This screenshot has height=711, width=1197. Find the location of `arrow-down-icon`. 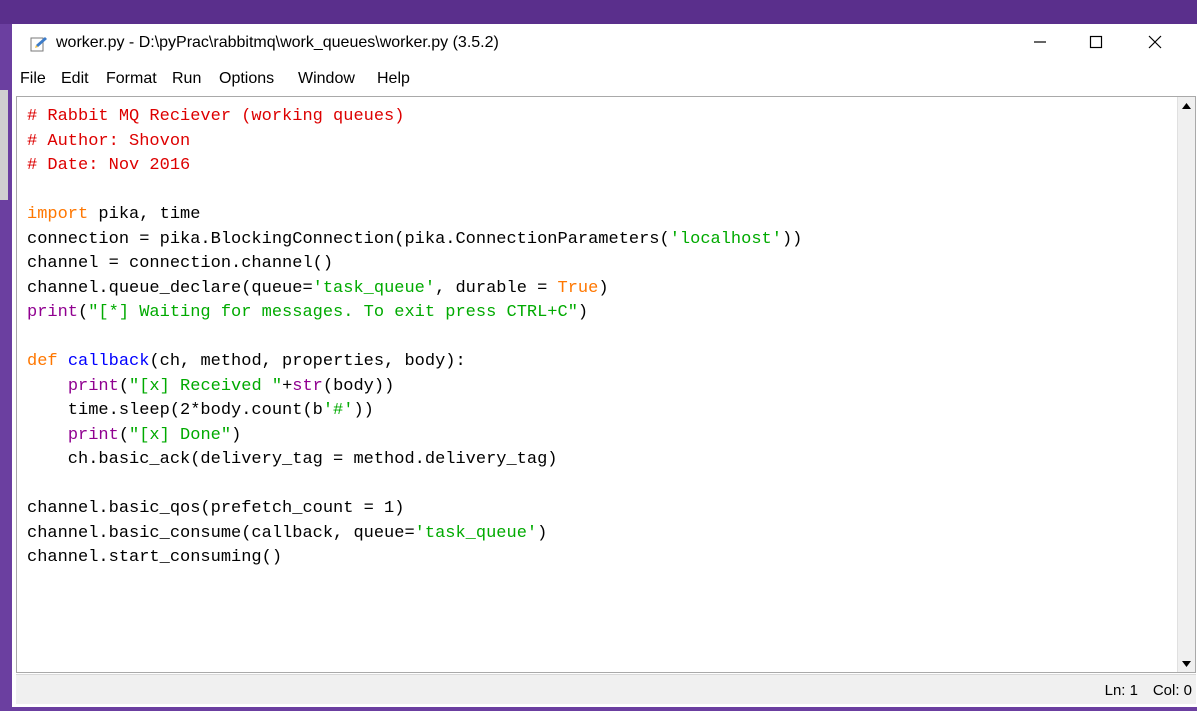

arrow-down-icon is located at coordinates (1186, 663).